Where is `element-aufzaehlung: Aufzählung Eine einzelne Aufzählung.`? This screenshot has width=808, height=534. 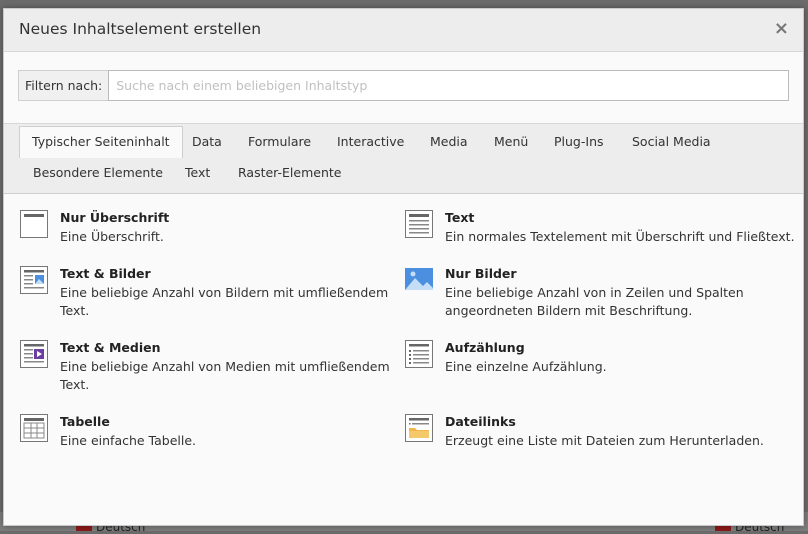 element-aufzaehlung: Aufzählung Eine einzelne Aufzählung. is located at coordinates (600, 362).